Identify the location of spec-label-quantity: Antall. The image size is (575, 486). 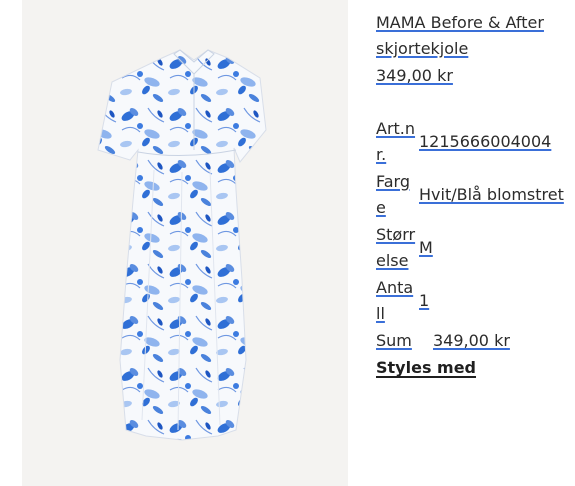
(396, 301).